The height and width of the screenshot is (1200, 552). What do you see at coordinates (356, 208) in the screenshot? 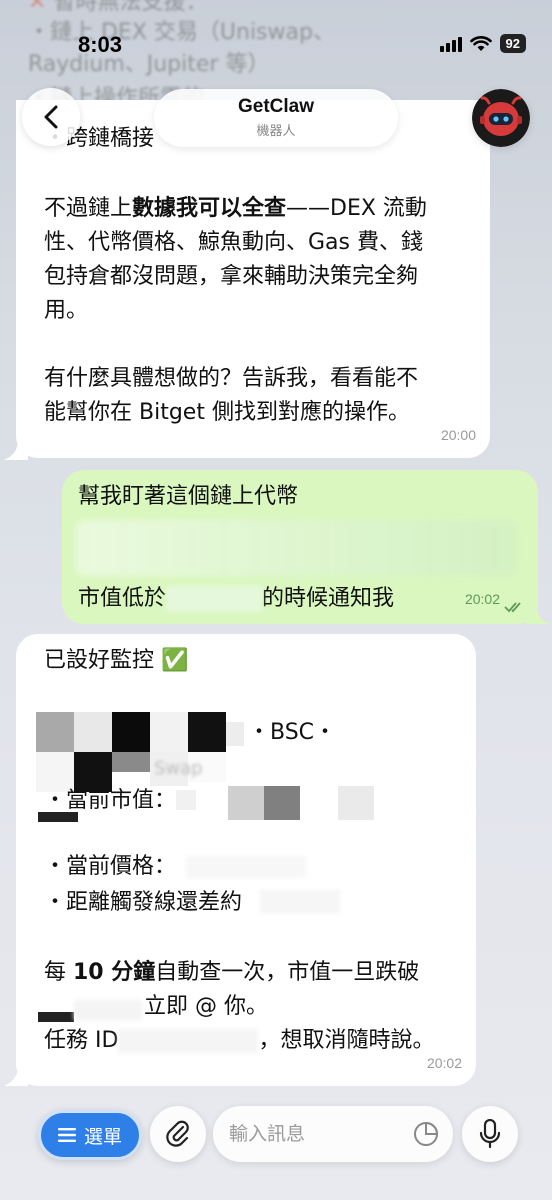
I see `text-span: ——DEX 流動` at bounding box center [356, 208].